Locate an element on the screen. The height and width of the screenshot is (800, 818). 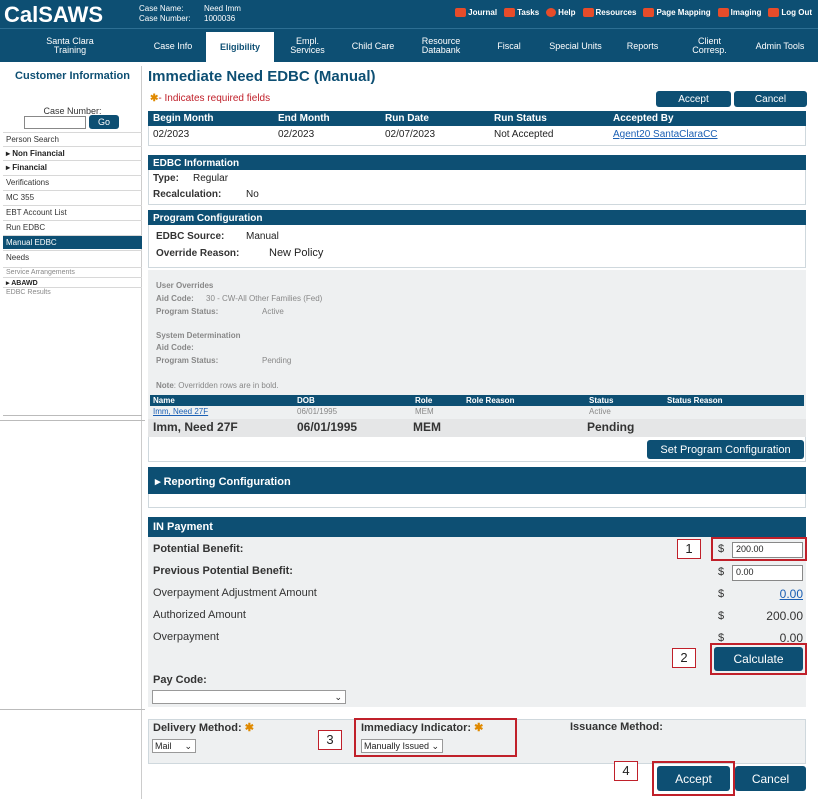
th-accepted-by: Accepted By is located at coordinates (643, 118).